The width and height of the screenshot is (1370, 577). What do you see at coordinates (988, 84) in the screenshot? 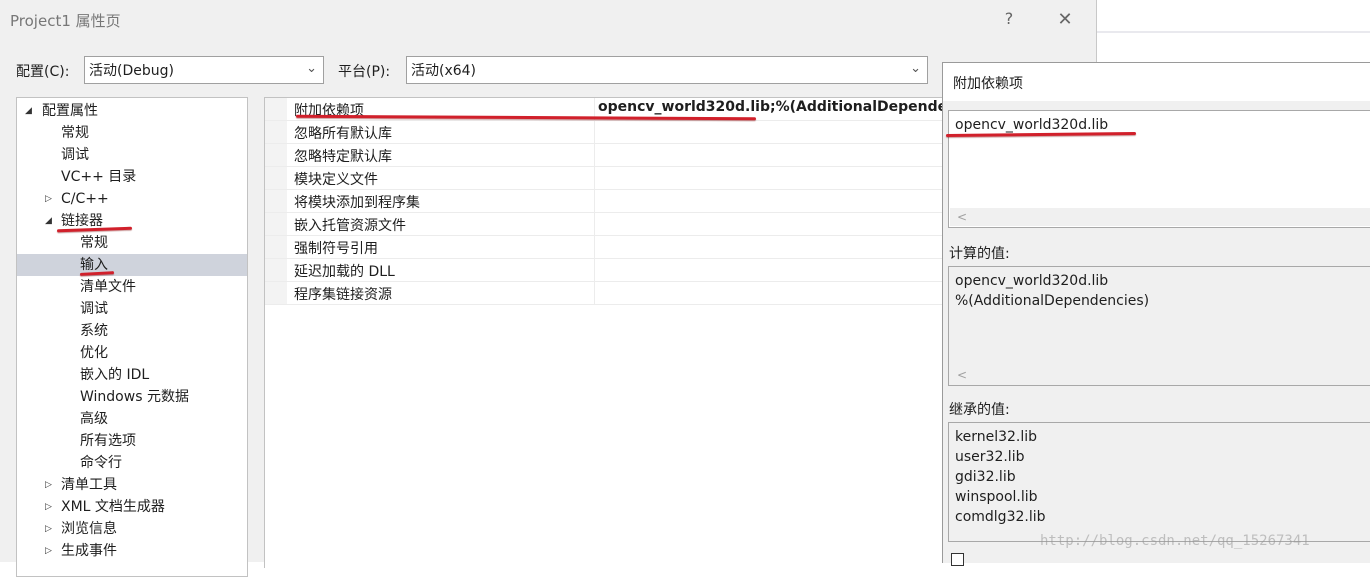
I see `dialog-title: 附加依赖项` at bounding box center [988, 84].